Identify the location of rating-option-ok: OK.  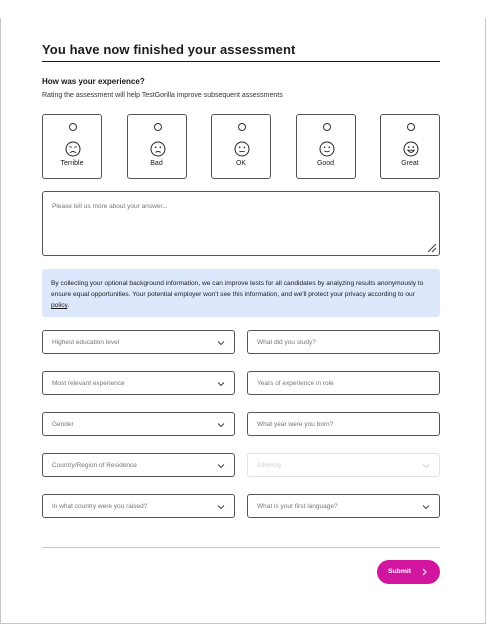
(241, 146).